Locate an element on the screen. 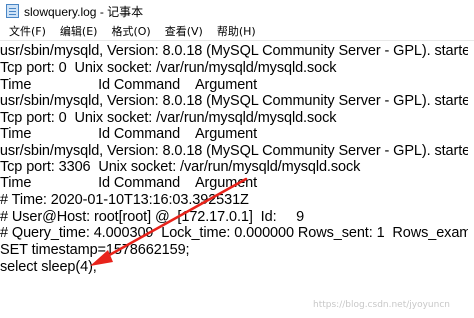  menu-view: 查看(V) is located at coordinates (184, 31).